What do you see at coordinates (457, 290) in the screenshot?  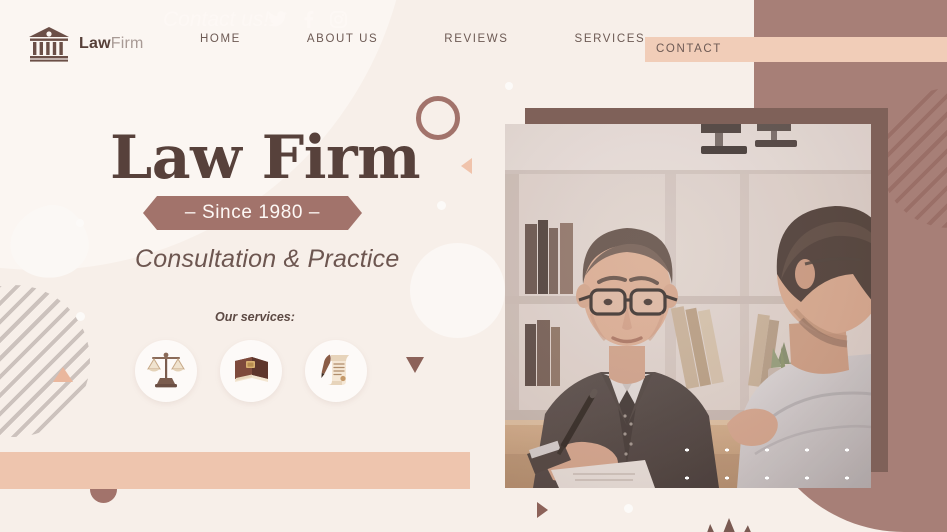 I see `white-circle-decor` at bounding box center [457, 290].